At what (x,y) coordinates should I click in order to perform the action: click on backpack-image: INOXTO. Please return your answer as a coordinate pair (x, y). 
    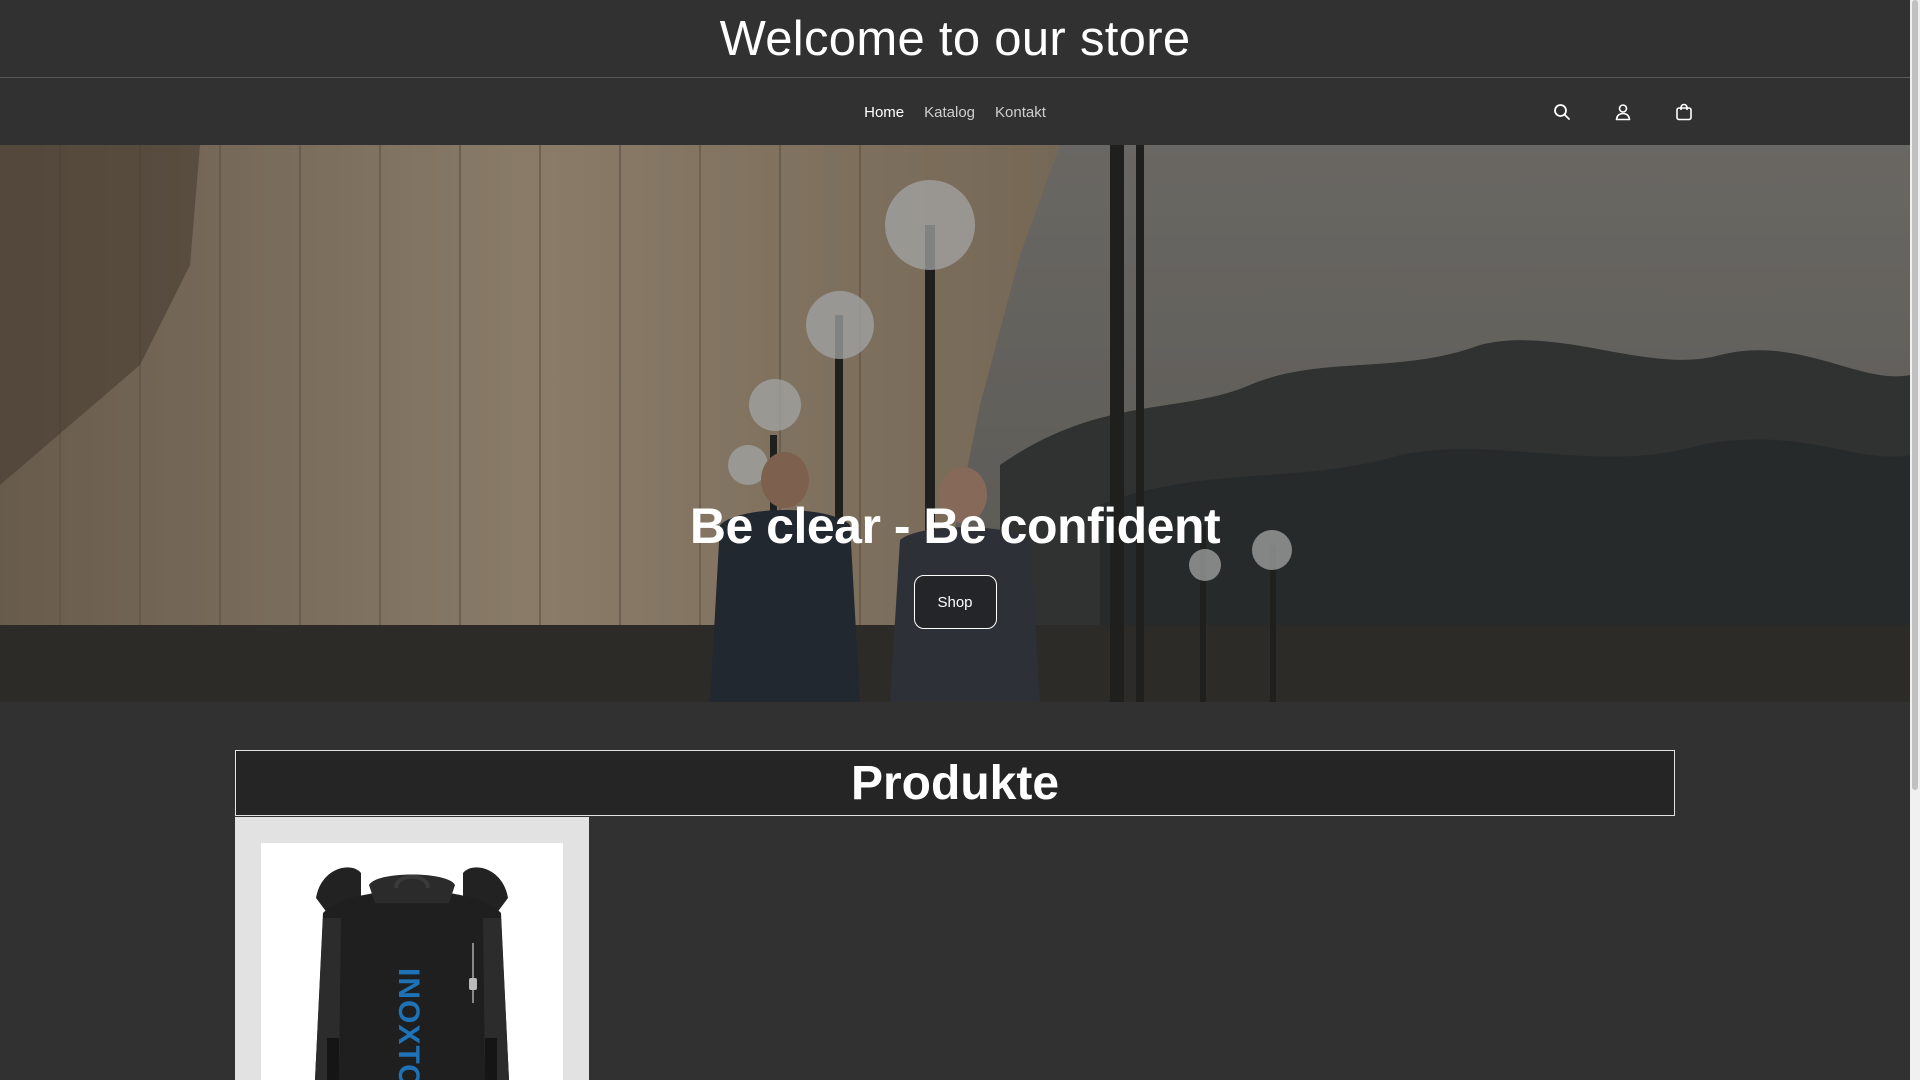
    Looking at the image, I should click on (412, 973).